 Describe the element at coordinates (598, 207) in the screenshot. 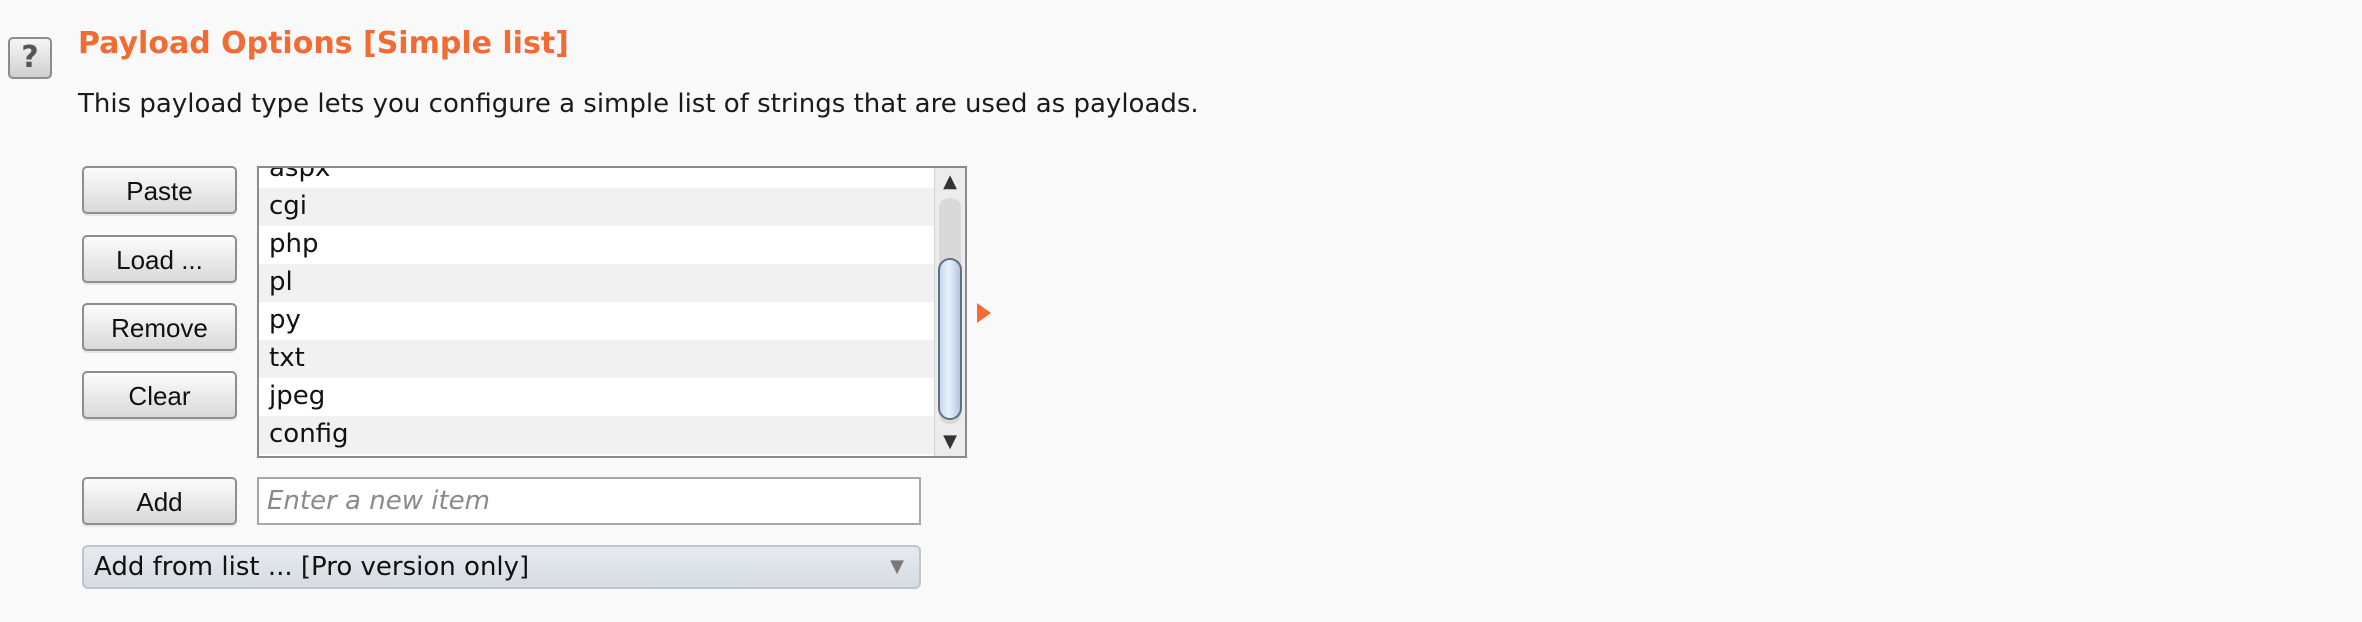

I see `list-item: cgi` at that location.